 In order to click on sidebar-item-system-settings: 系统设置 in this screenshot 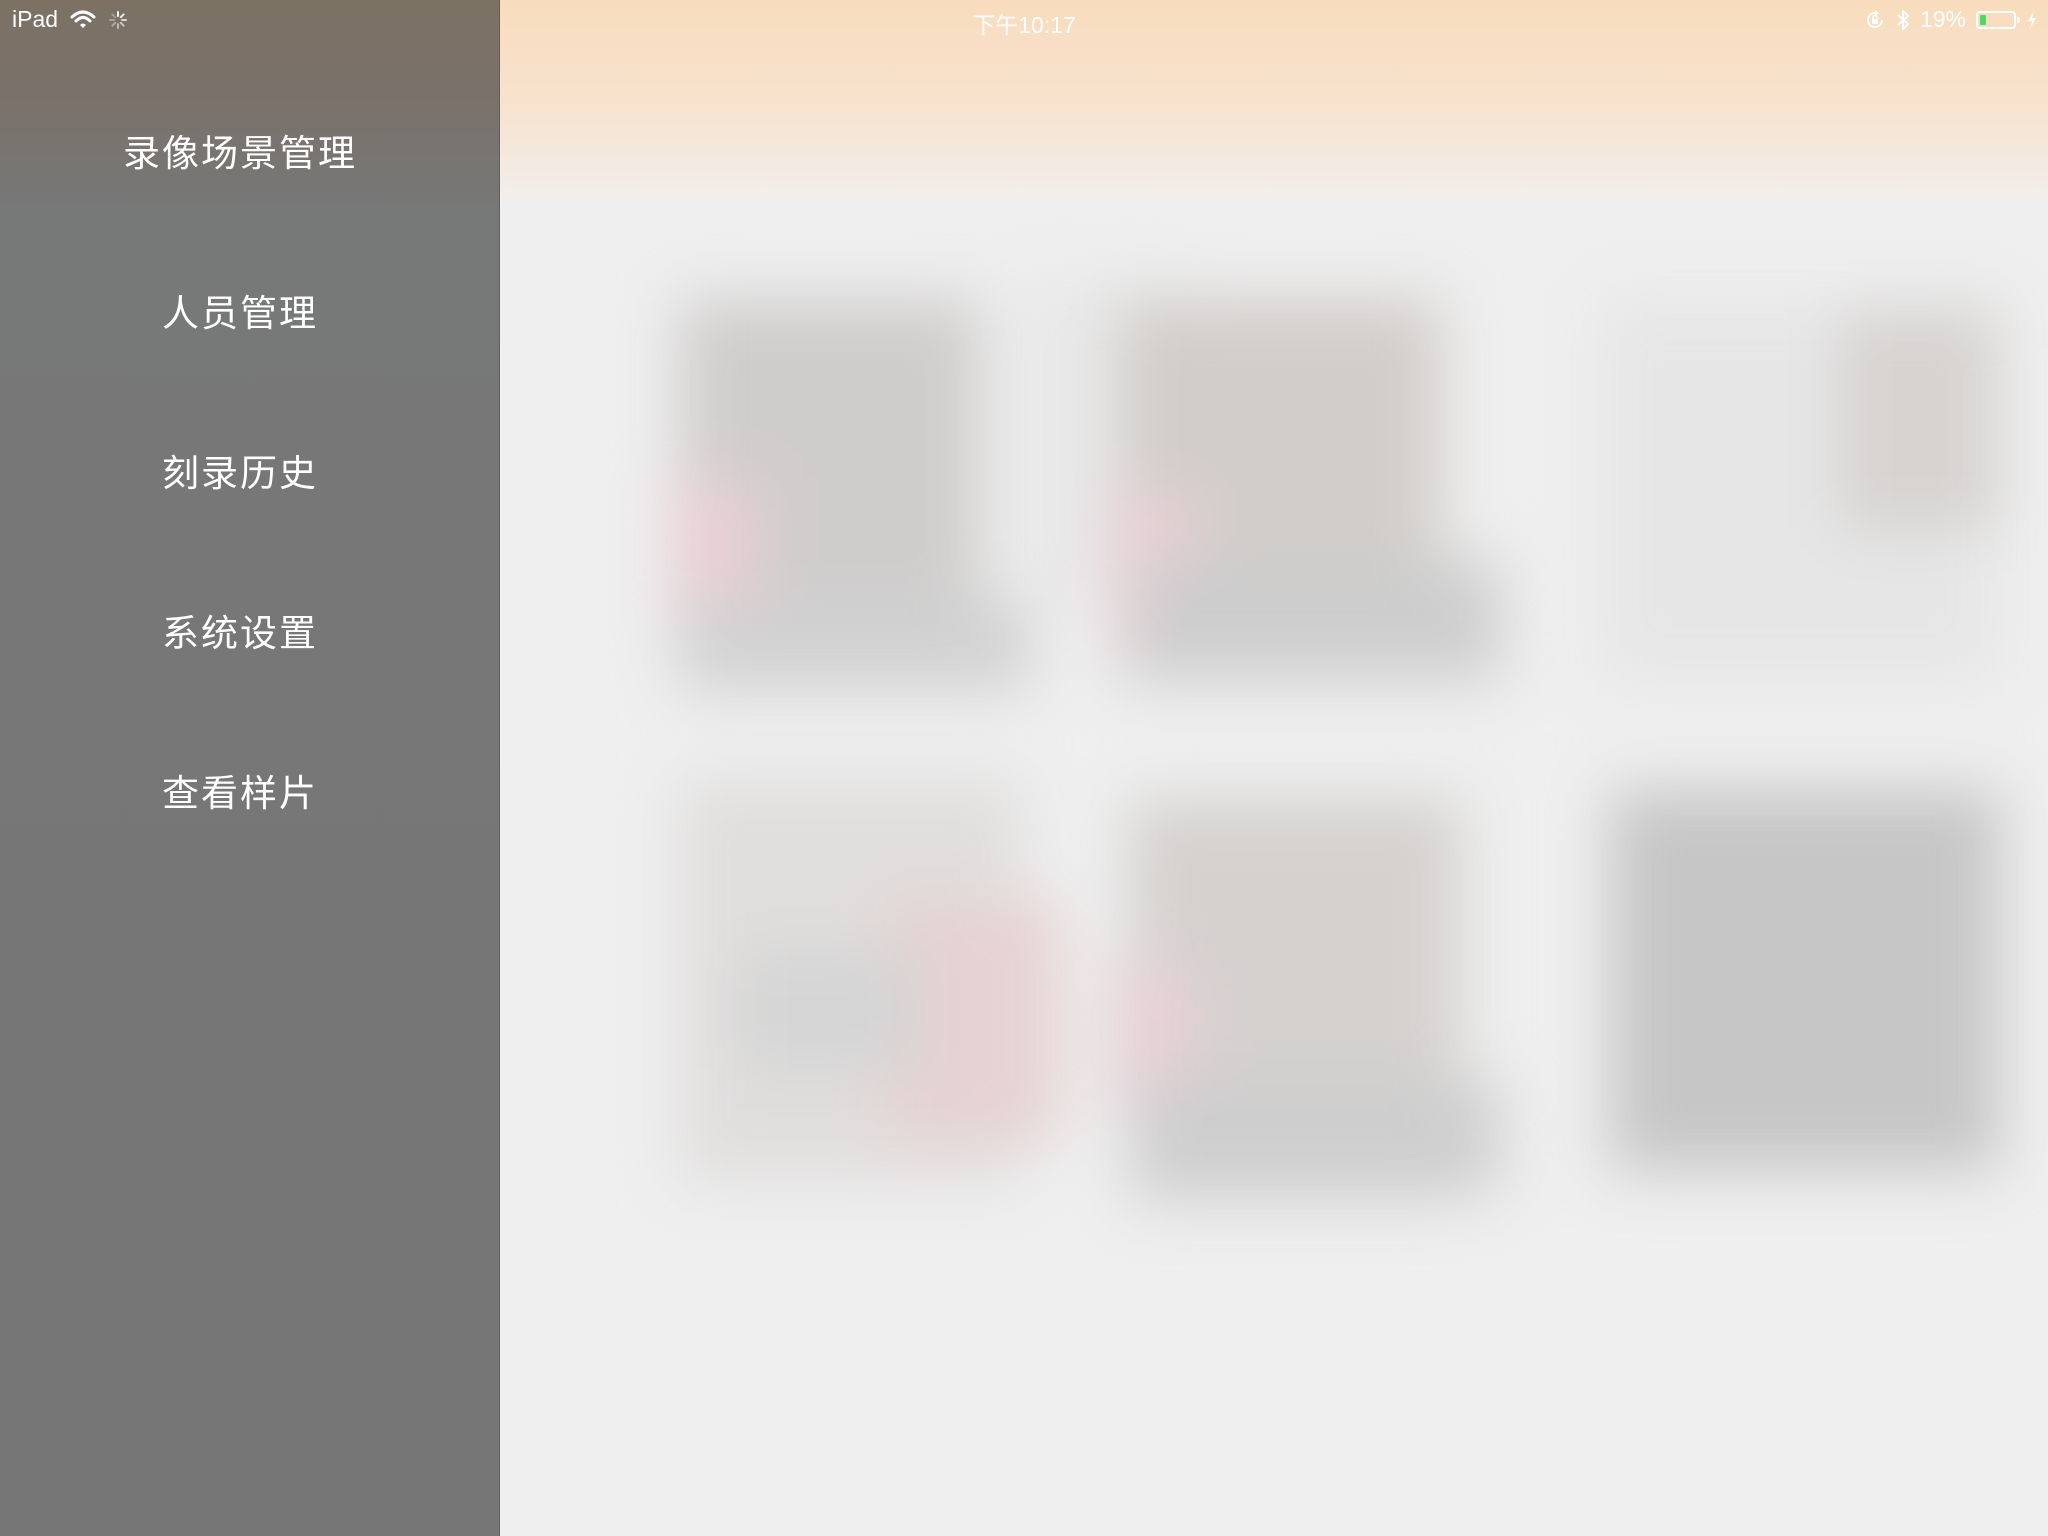, I will do `click(240, 630)`.